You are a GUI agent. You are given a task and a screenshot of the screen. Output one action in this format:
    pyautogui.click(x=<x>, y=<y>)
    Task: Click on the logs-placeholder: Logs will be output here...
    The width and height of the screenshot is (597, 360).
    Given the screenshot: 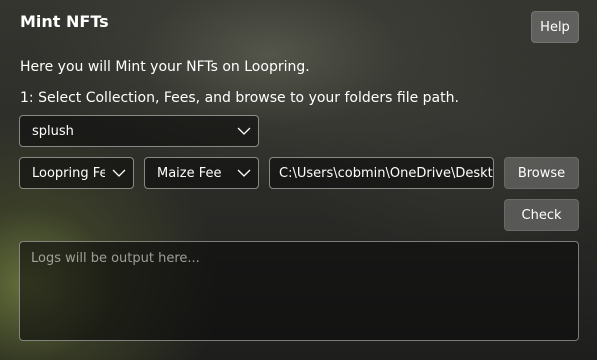 What is the action you would take?
    pyautogui.click(x=115, y=258)
    